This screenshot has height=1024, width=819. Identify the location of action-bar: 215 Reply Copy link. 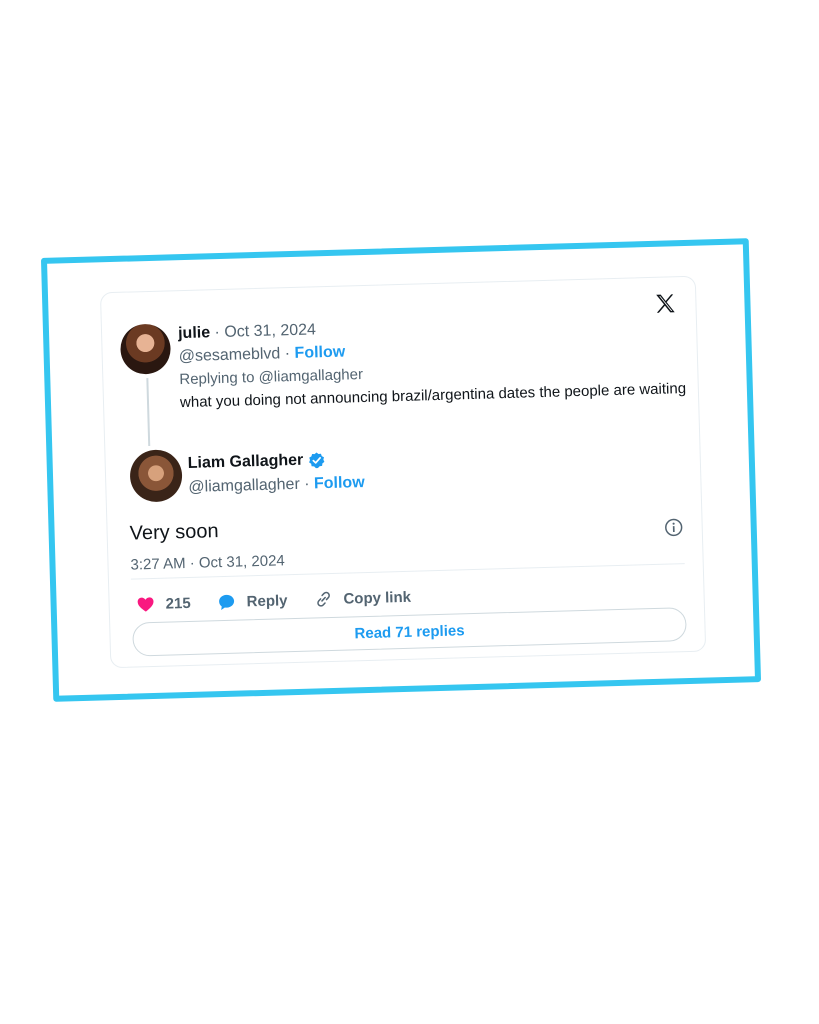
(273, 601).